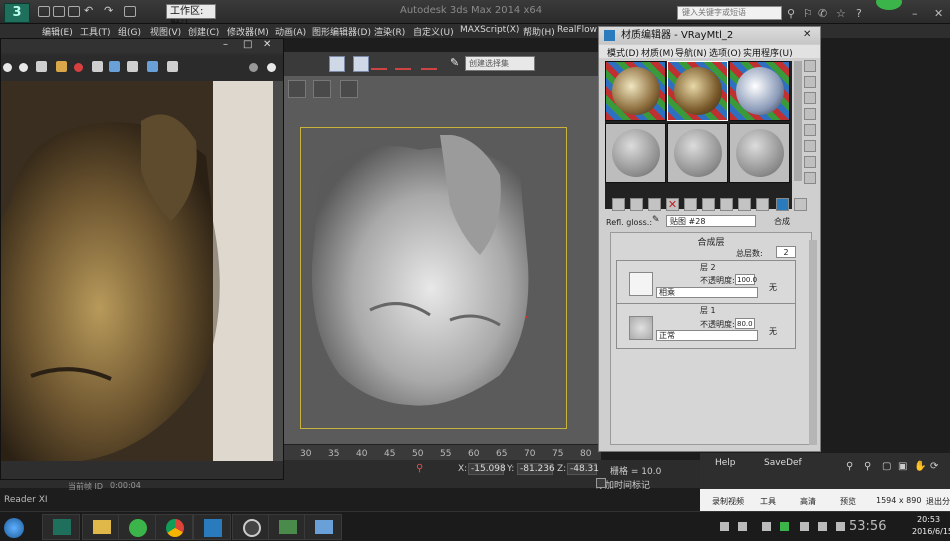 The height and width of the screenshot is (541, 950). I want to click on lock-selection-icon: ⚲, so click(419, 468).